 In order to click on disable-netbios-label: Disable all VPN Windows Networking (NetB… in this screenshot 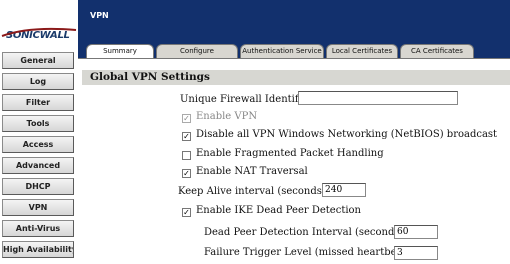, I will do `click(347, 134)`.